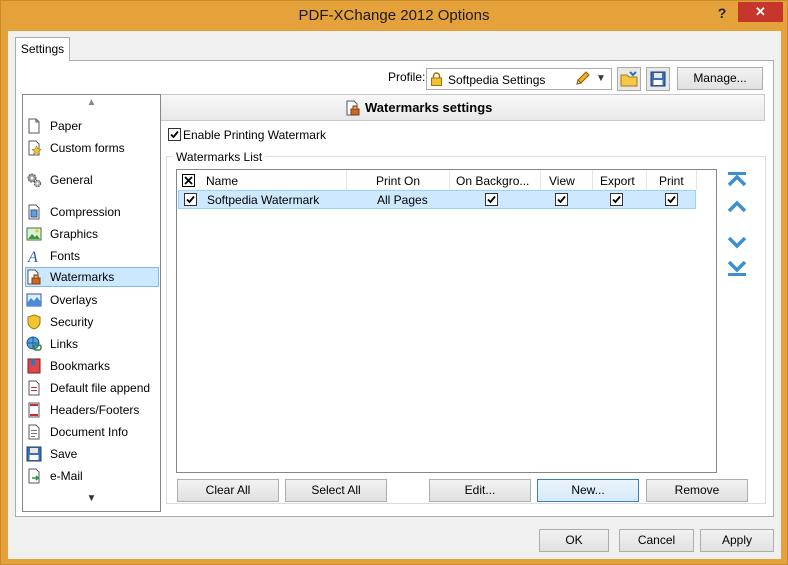  What do you see at coordinates (672, 180) in the screenshot?
I see `column-header-print: Print` at bounding box center [672, 180].